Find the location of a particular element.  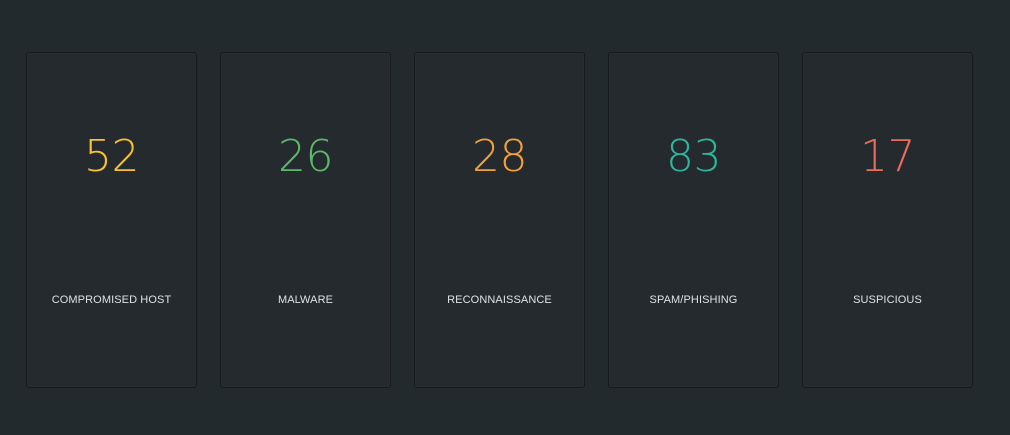

suspicious-label: SUSPICIOUS is located at coordinates (887, 300).